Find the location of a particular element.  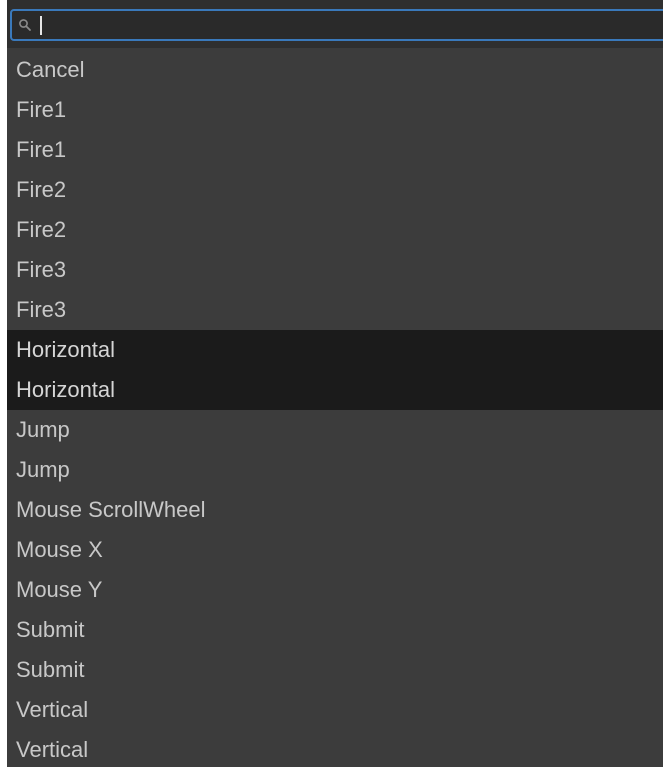

list-item: Cancel is located at coordinates (335, 70).